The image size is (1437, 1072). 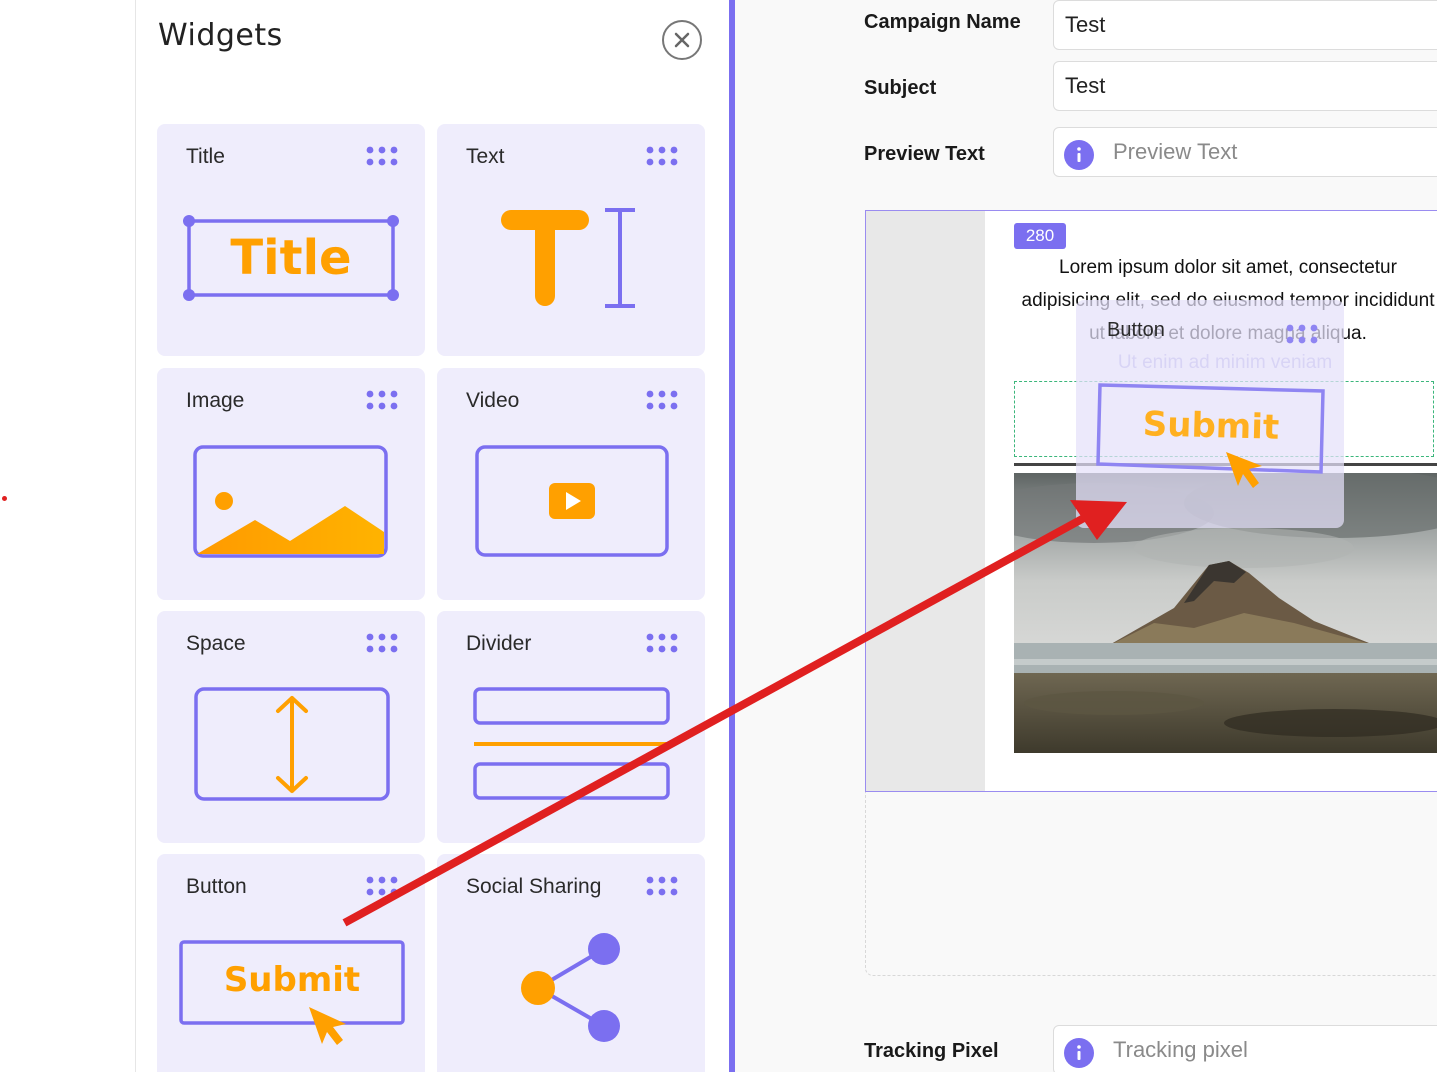 I want to click on tracking-pixel-label: Tracking Pixel, so click(x=931, y=1051).